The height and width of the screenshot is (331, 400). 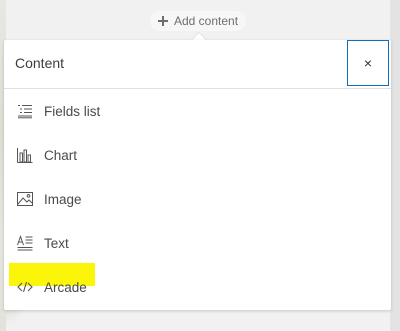 What do you see at coordinates (197, 111) in the screenshot?
I see `menu-item-fields-list: Fields list` at bounding box center [197, 111].